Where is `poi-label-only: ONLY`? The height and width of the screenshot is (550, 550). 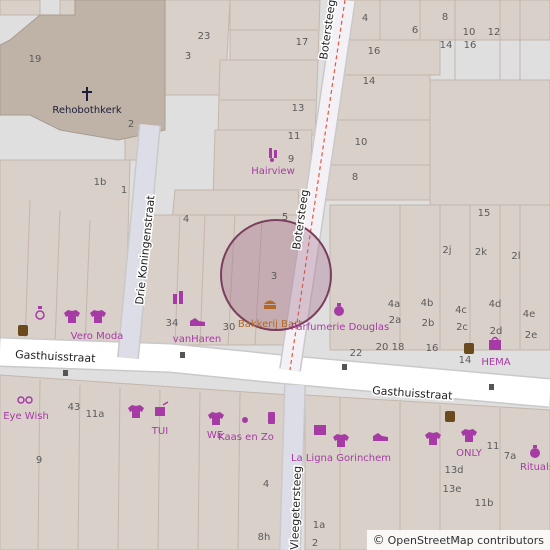 poi-label-only: ONLY is located at coordinates (469, 453).